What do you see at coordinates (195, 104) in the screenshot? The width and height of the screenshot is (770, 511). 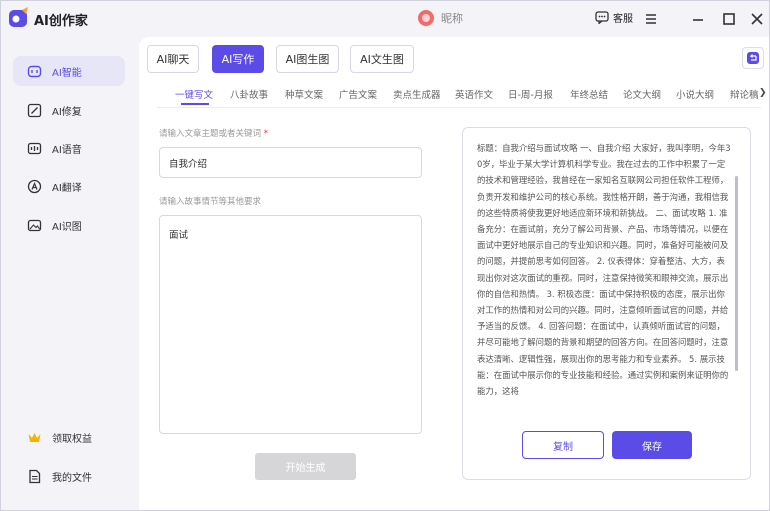 I see `active-tab-indicator` at bounding box center [195, 104].